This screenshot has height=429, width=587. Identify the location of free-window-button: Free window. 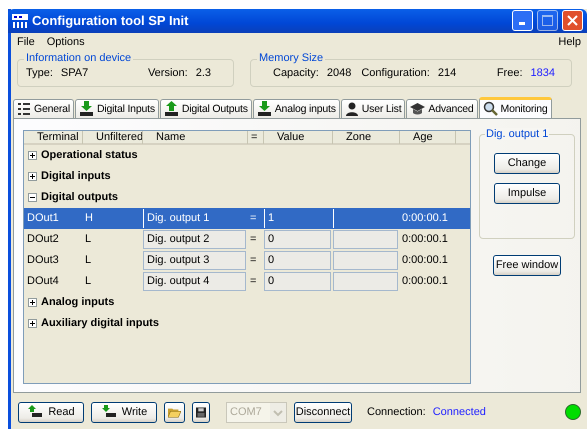
(527, 265).